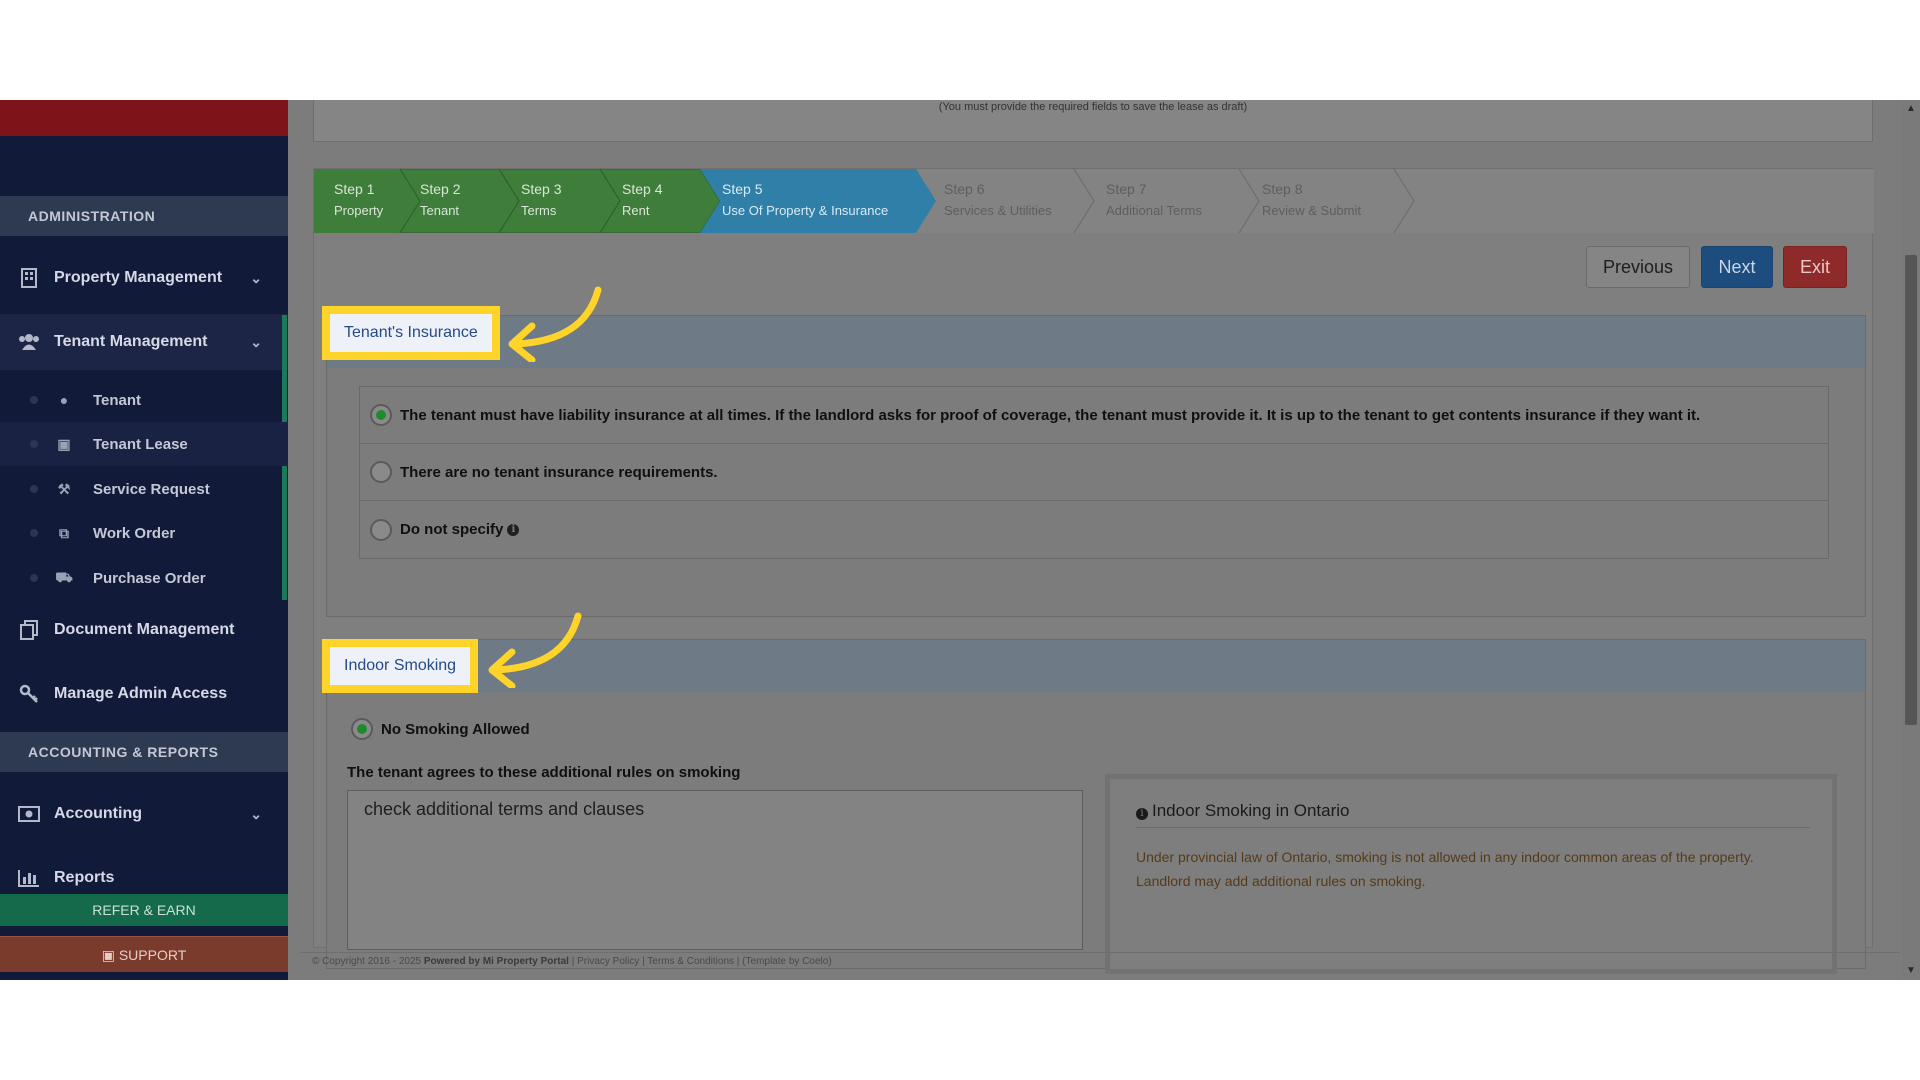 This screenshot has height=1080, width=1920. I want to click on book-icon: ▣, so click(108, 955).